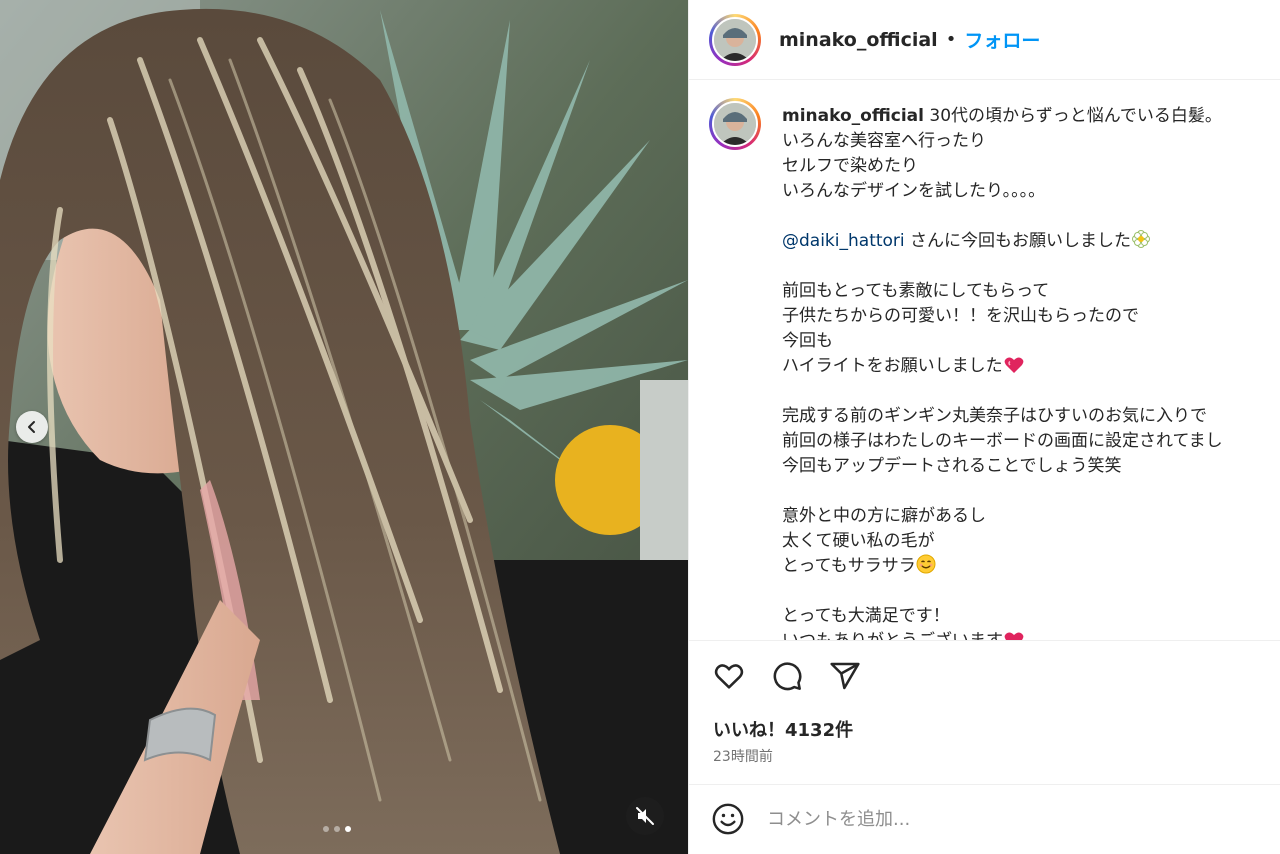 Image resolution: width=1280 pixels, height=854 pixels. Describe the element at coordinates (1073, 116) in the screenshot. I see `caption-line: 30代の頃からずっと悩んでいる白髪。` at that location.